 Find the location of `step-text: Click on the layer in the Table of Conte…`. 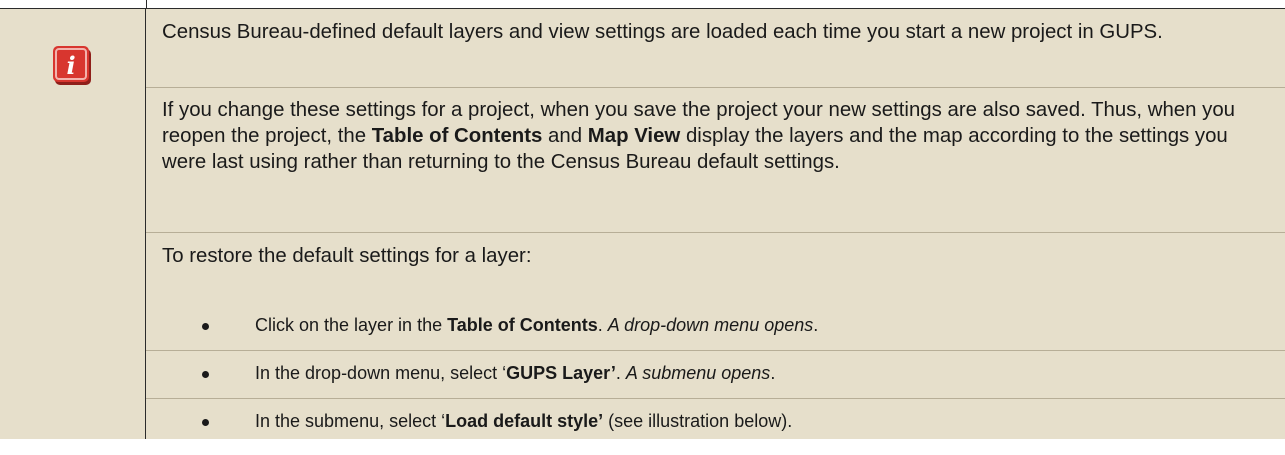

step-text: Click on the layer in the Table of Conte… is located at coordinates (536, 325).